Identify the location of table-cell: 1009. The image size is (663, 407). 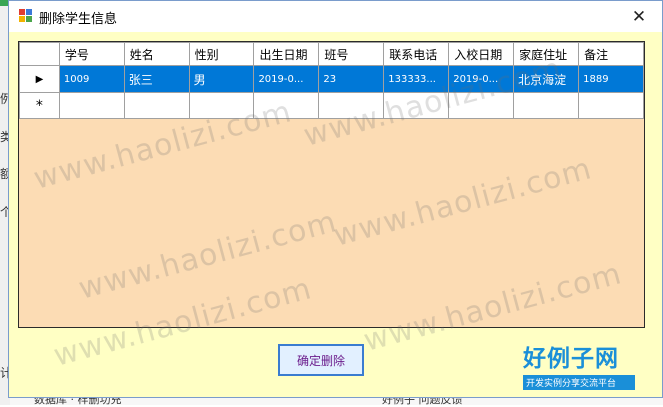
(91, 79).